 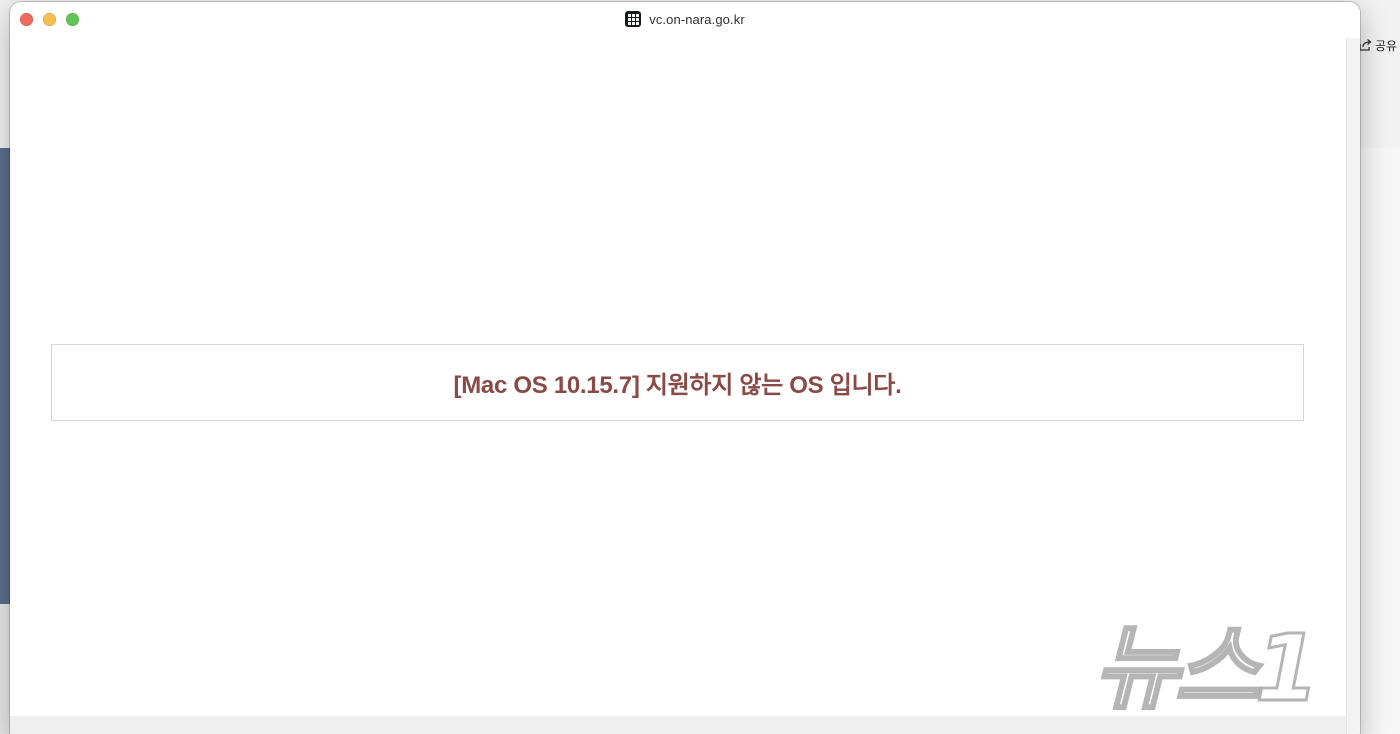 I want to click on news1-watermark-logo: 뉴스1, so click(x=1238, y=663).